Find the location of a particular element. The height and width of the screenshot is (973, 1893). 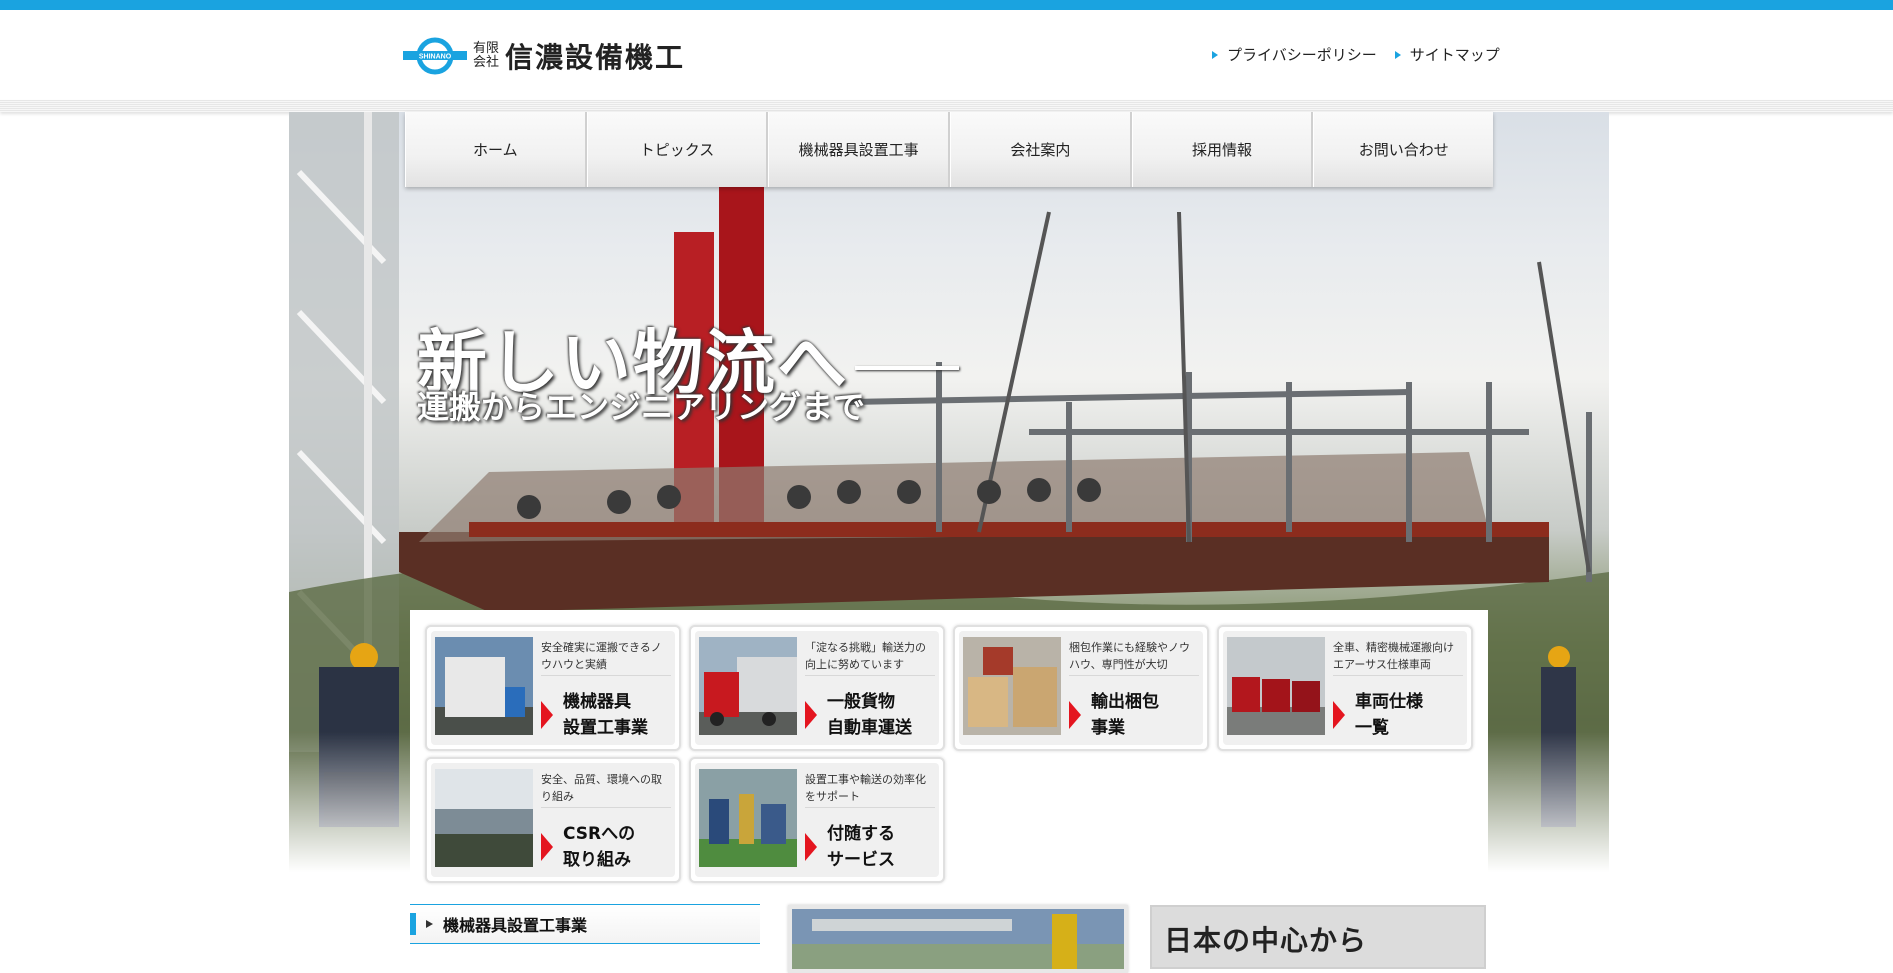

card-title-line1: 輸出梱包 is located at coordinates (1125, 702).